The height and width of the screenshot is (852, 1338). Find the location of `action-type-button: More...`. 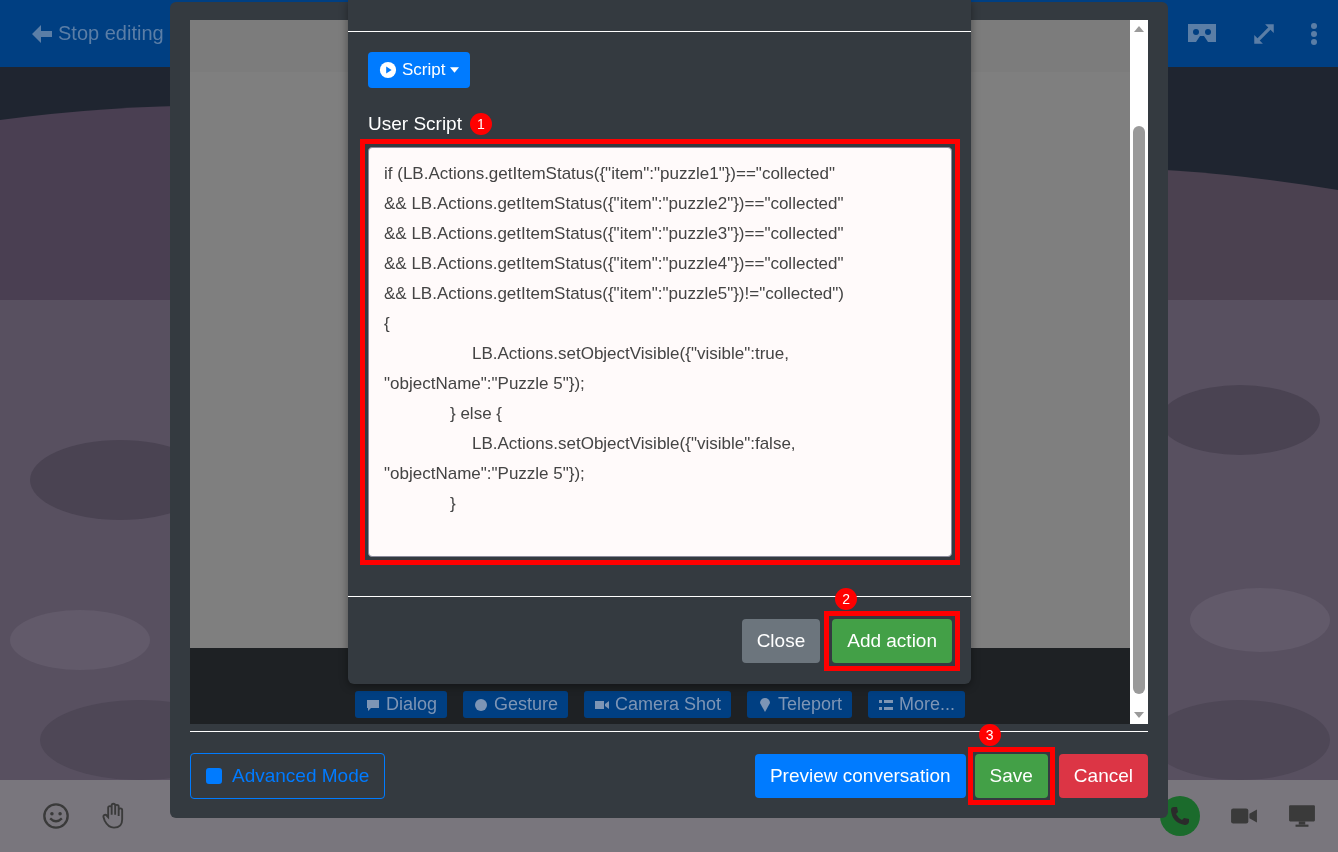

action-type-button: More... is located at coordinates (917, 704).